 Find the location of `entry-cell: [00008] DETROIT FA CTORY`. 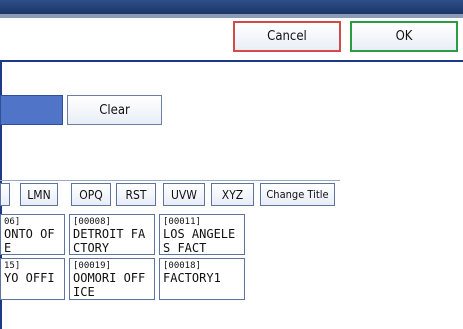

entry-cell: [00008] DETROIT FA CTORY is located at coordinates (112, 234).